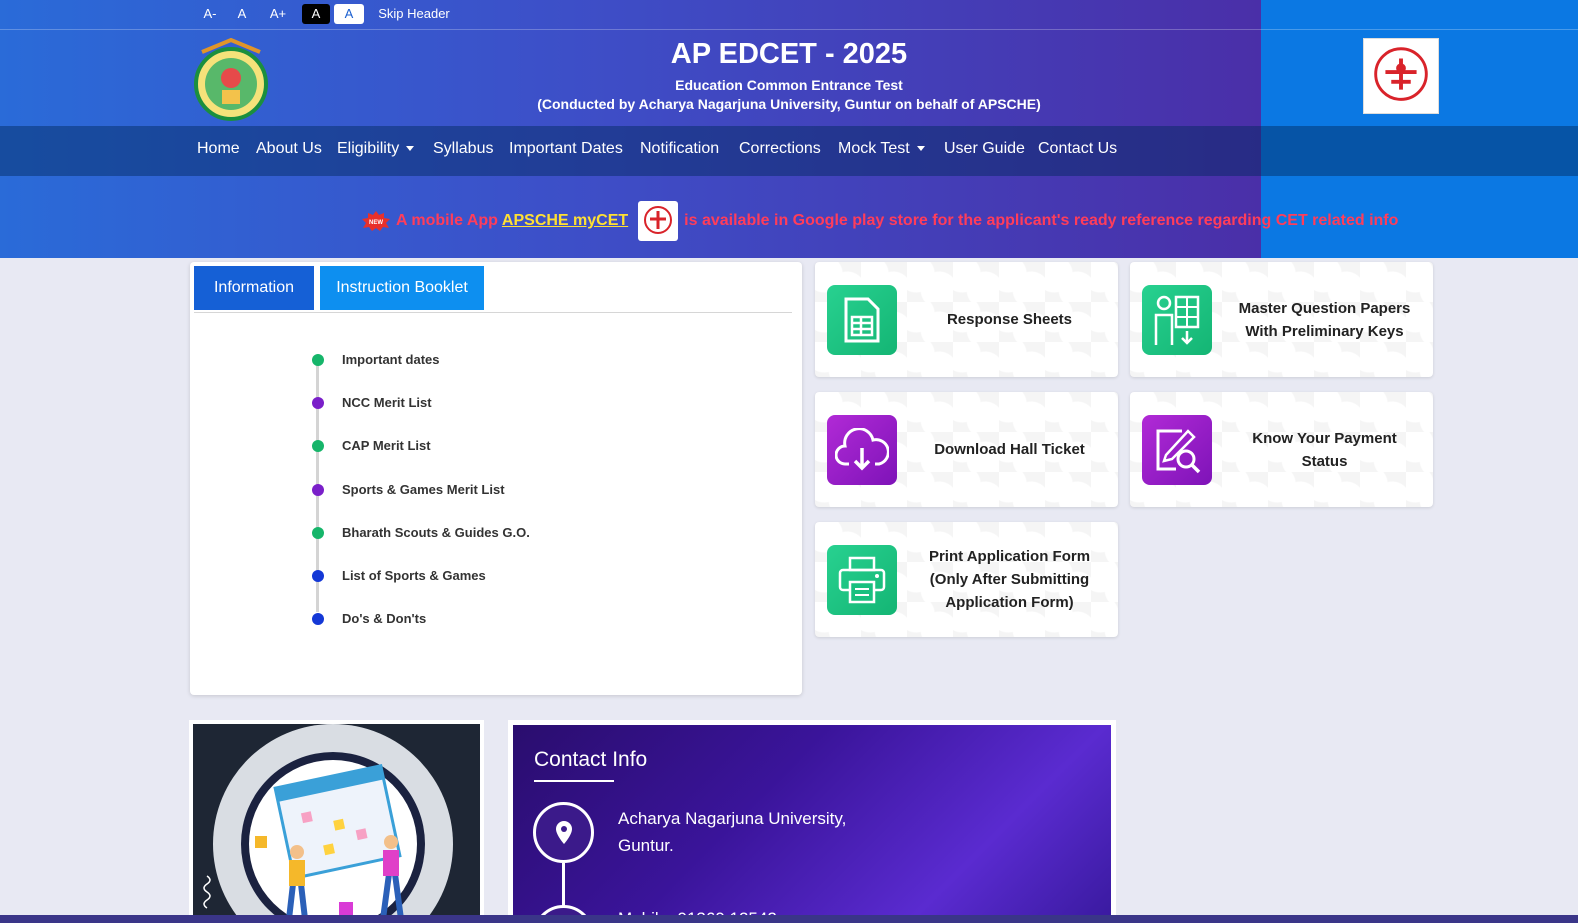 The width and height of the screenshot is (1578, 923). I want to click on timeline-label: Important dates, so click(391, 359).